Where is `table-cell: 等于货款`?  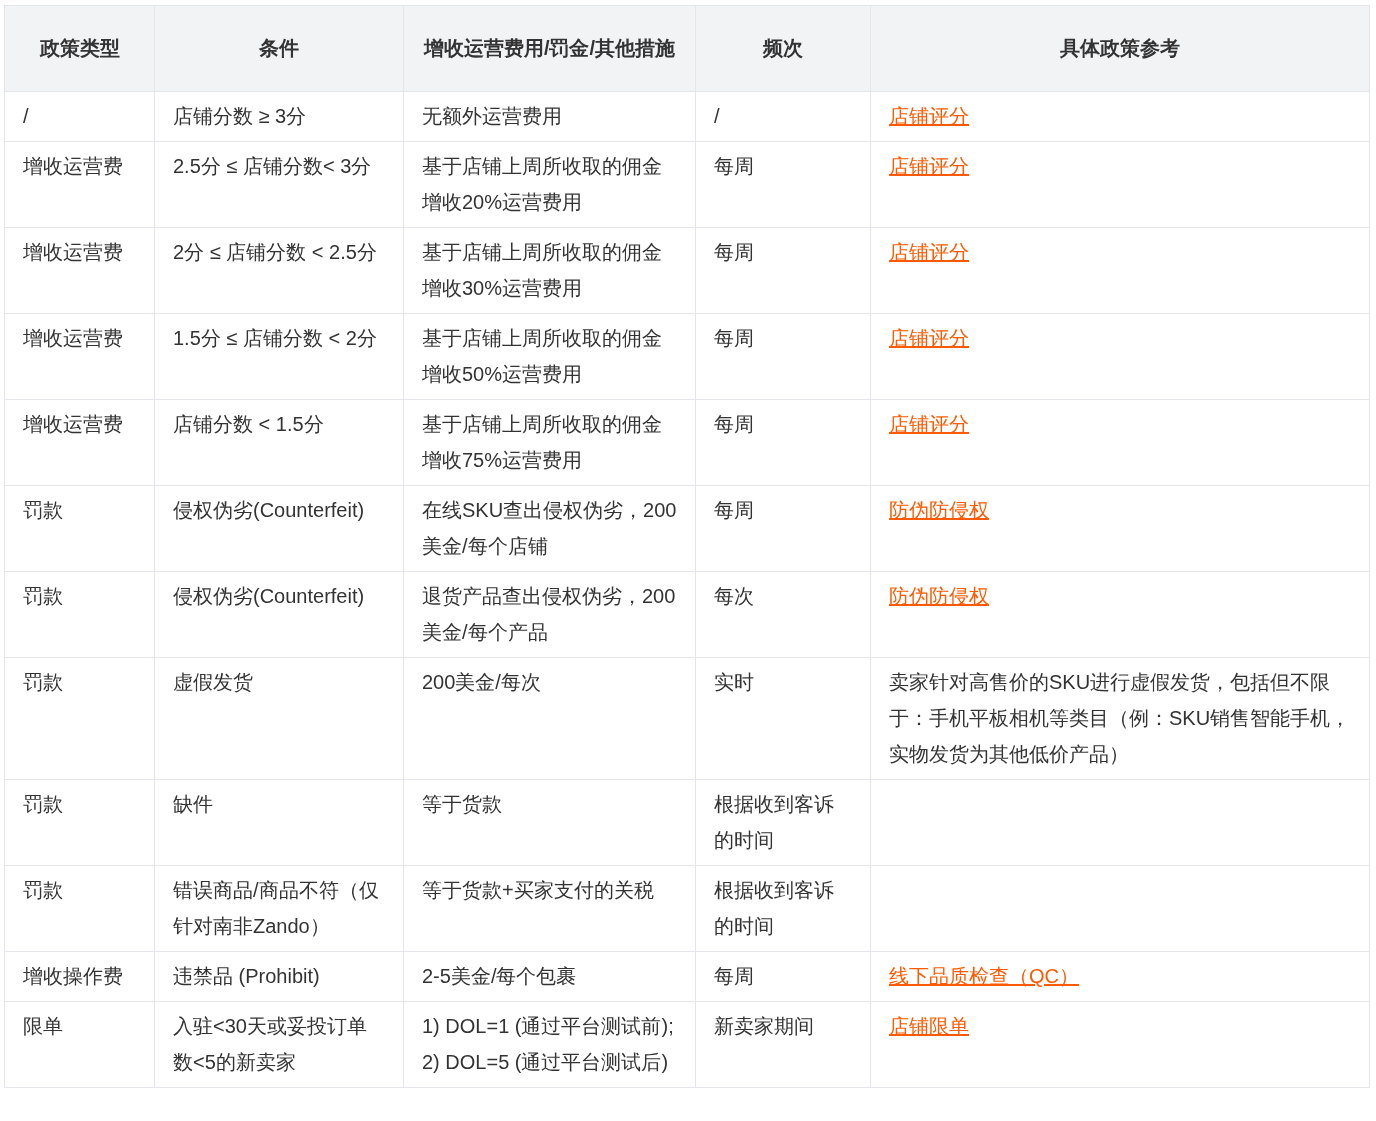 table-cell: 等于货款 is located at coordinates (549, 822).